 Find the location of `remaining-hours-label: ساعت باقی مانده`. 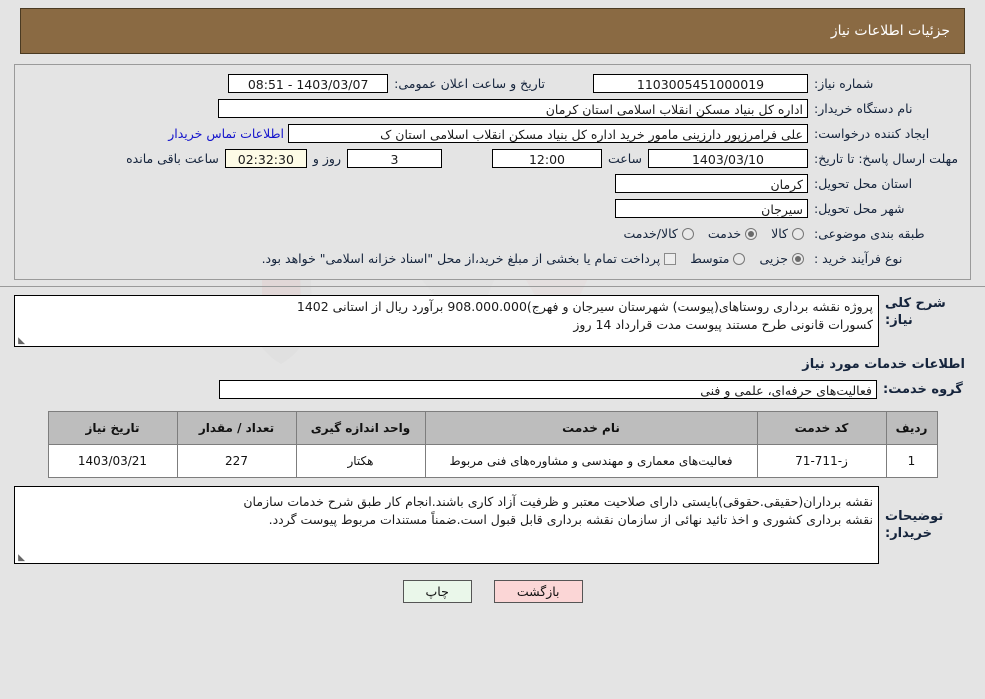

remaining-hours-label: ساعت باقی مانده is located at coordinates (172, 158).